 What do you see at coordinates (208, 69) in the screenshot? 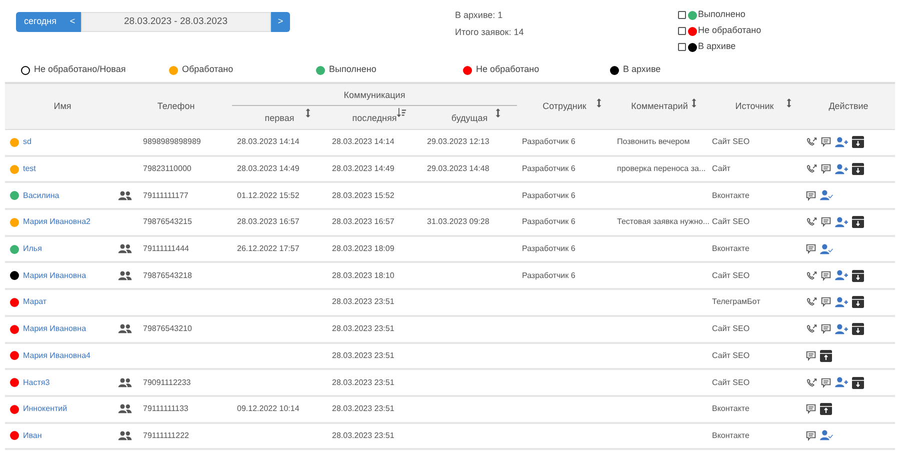
I see `legend-label: Обработано` at bounding box center [208, 69].